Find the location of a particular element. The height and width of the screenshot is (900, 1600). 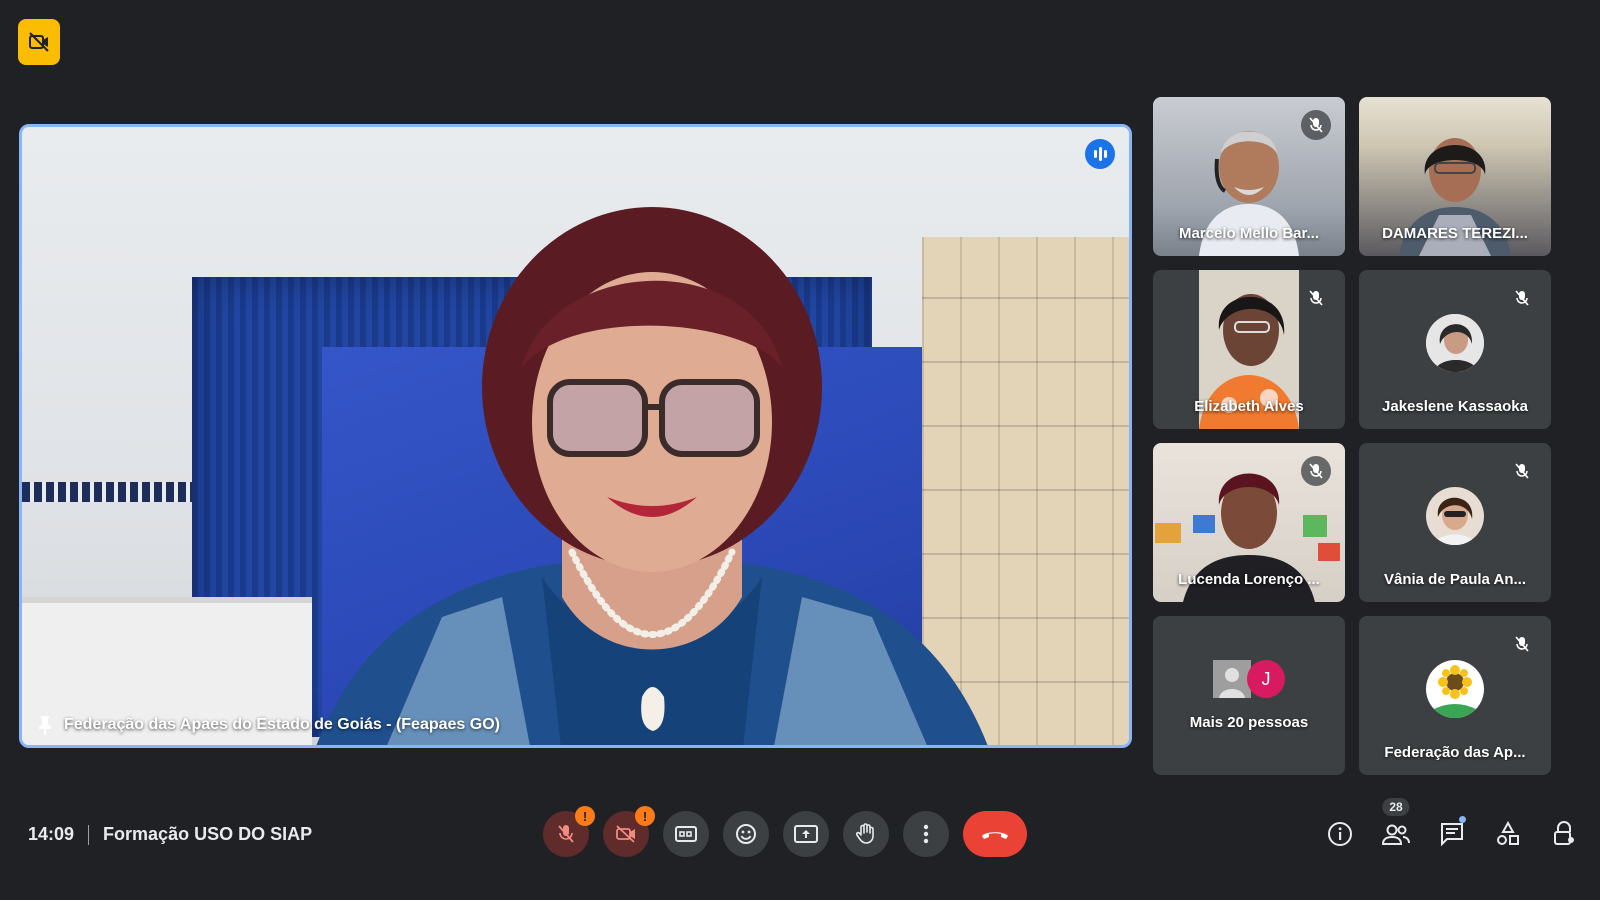

more-options-button is located at coordinates (926, 834).